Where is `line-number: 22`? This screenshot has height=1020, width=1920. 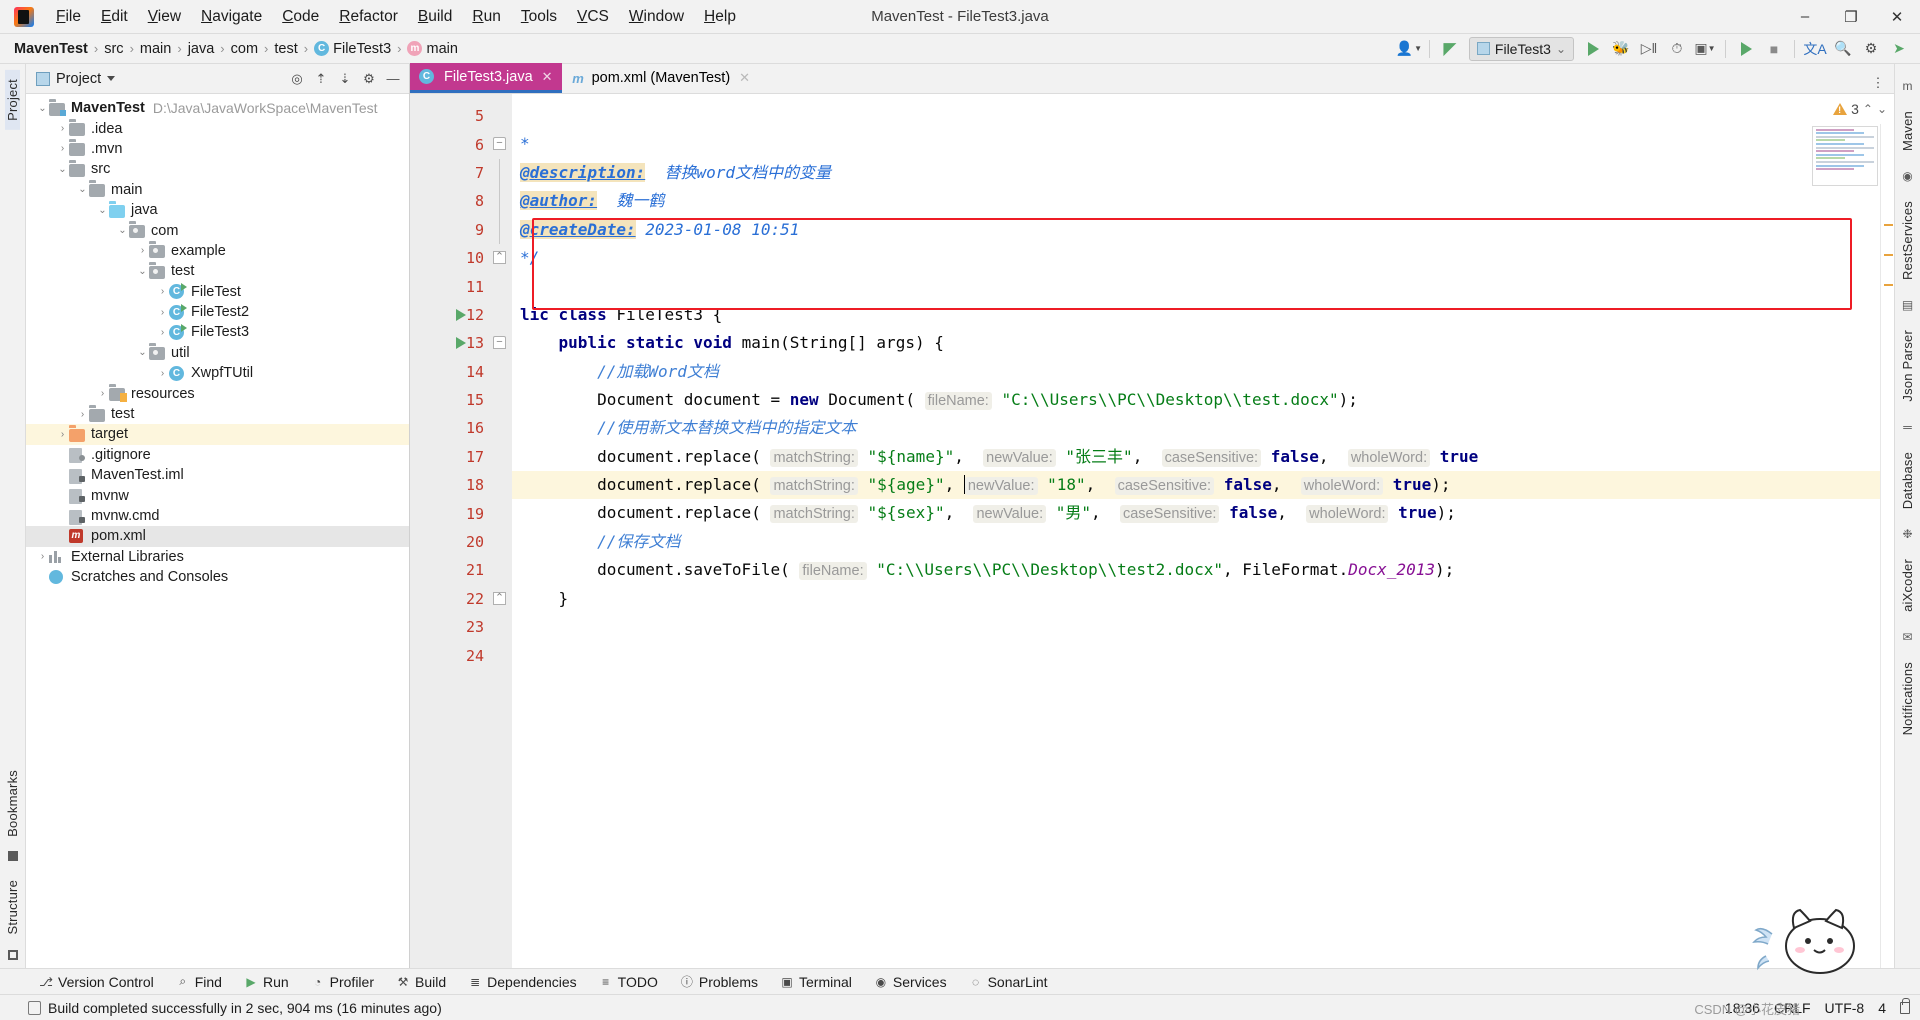 line-number: 22 is located at coordinates (450, 599).